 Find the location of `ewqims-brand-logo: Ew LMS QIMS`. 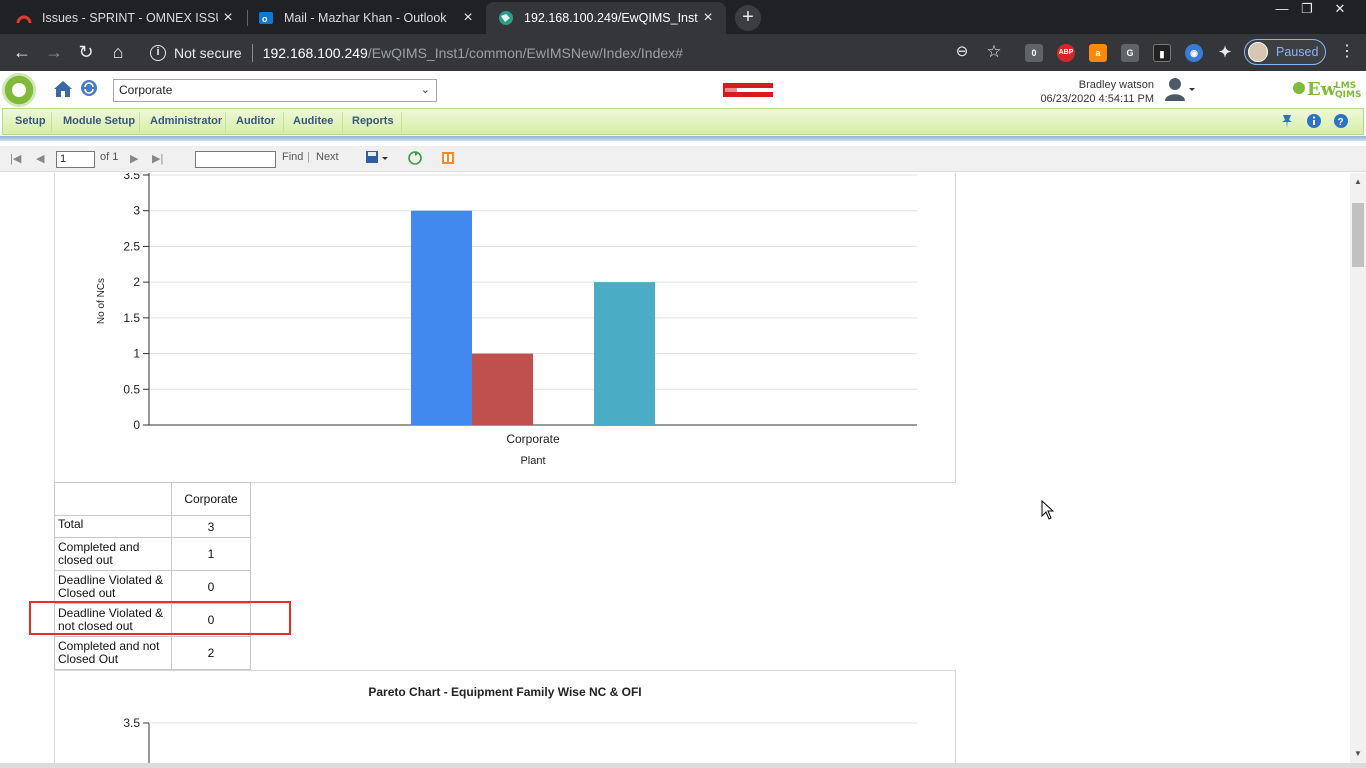

ewqims-brand-logo: Ew LMS QIMS is located at coordinates (1327, 90).